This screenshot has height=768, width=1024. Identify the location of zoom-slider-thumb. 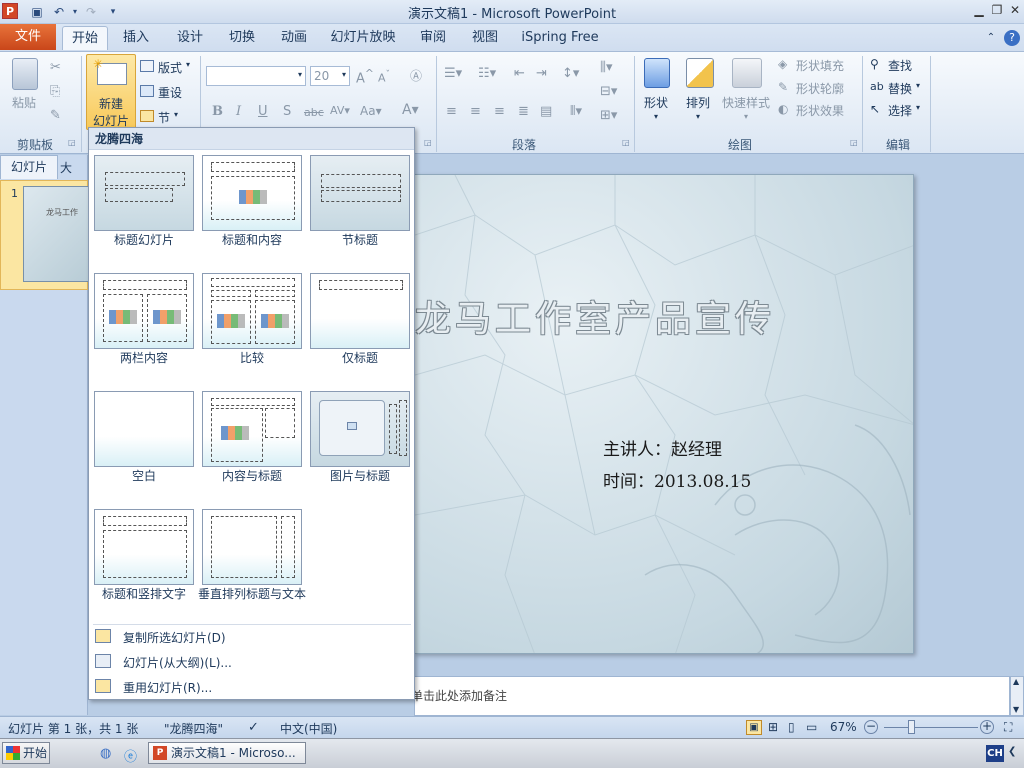
(911, 727).